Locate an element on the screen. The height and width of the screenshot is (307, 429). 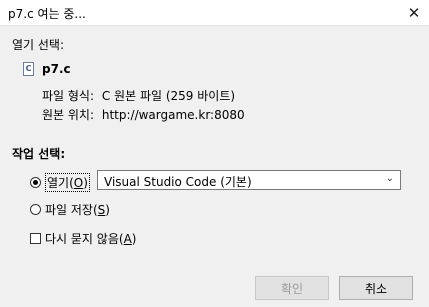
save-radio-label-wrap: 파일 저장(S) is located at coordinates (77, 210).